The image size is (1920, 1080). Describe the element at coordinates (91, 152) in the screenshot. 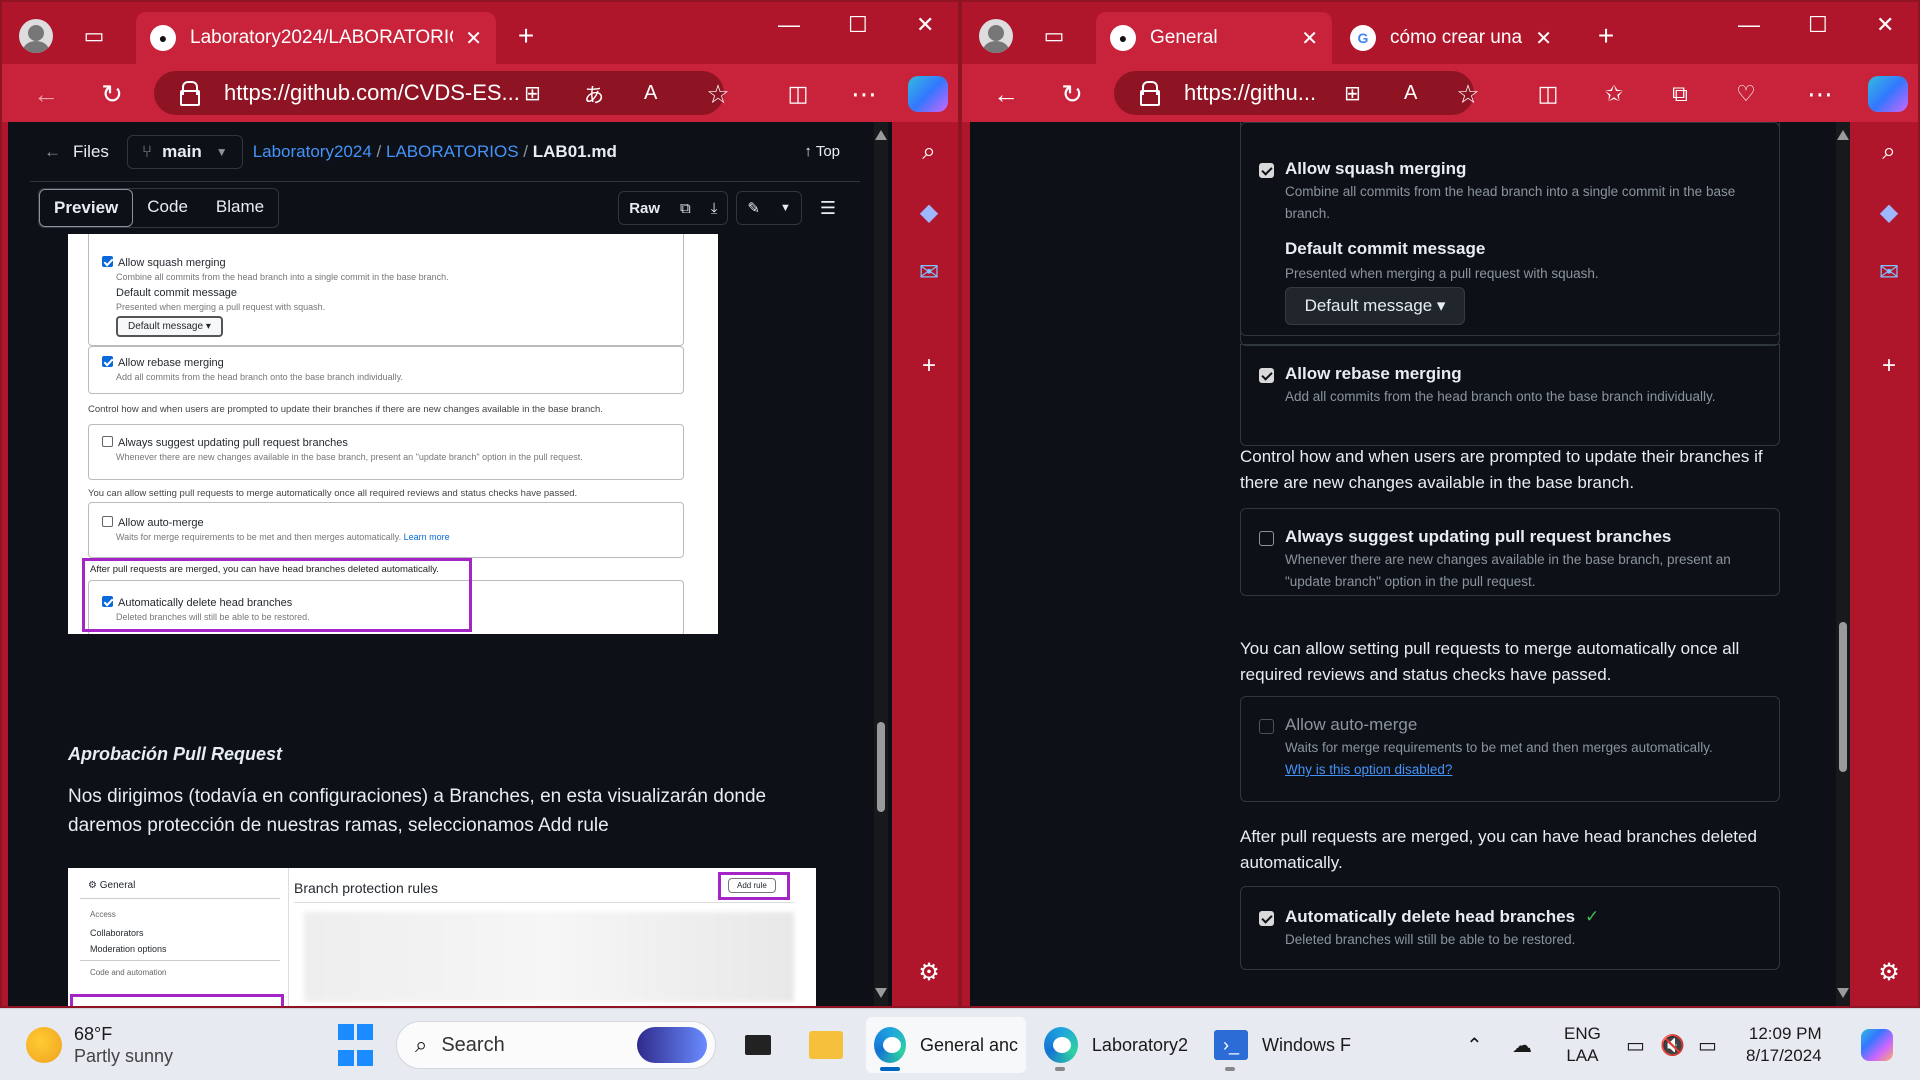

I see `files-button: Files` at that location.